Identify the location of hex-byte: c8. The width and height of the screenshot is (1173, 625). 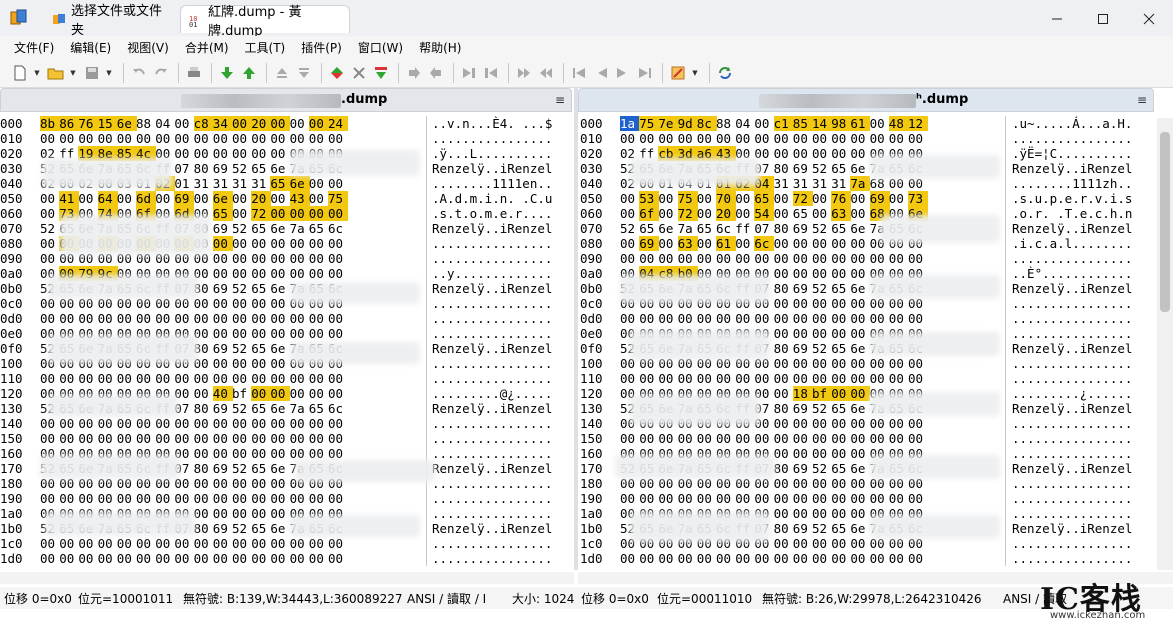
(203, 123).